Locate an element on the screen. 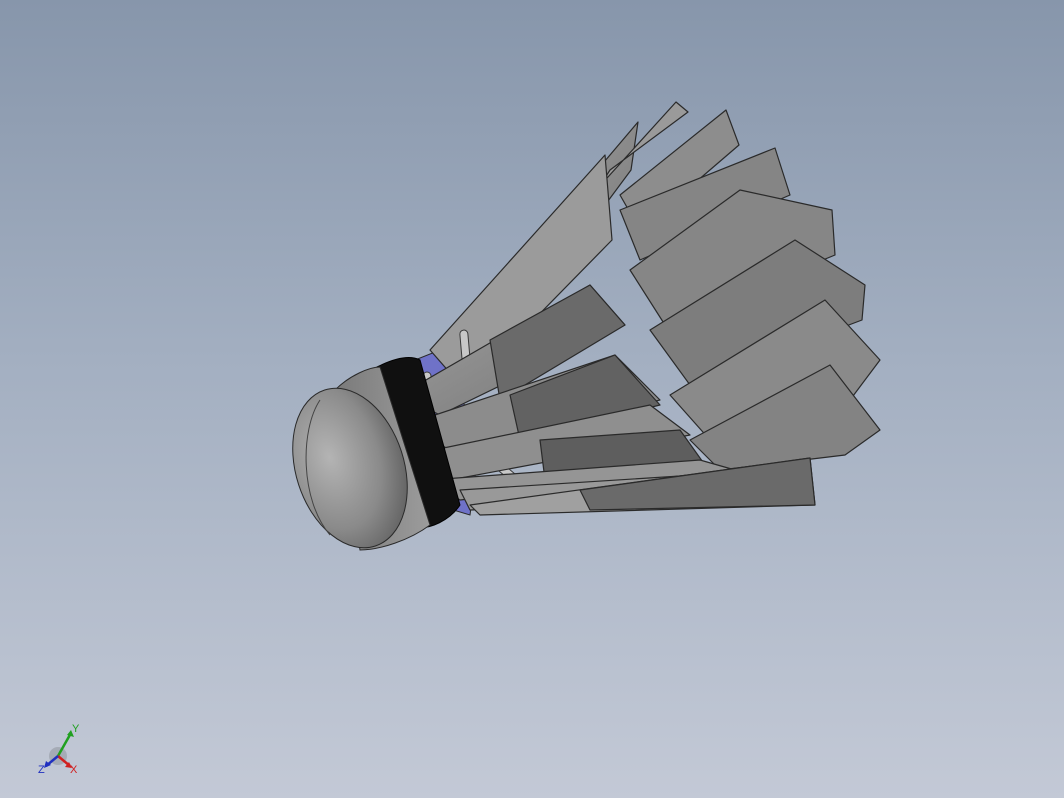 The image size is (1064, 798). coordinate-triad-icon: Y X Z is located at coordinates (59, 748).